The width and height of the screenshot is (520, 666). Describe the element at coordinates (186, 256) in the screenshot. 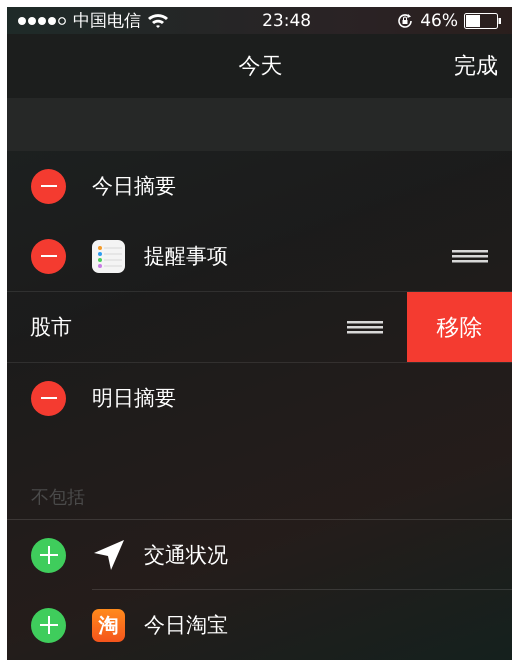

I see `widget-name: 提醒事项` at that location.